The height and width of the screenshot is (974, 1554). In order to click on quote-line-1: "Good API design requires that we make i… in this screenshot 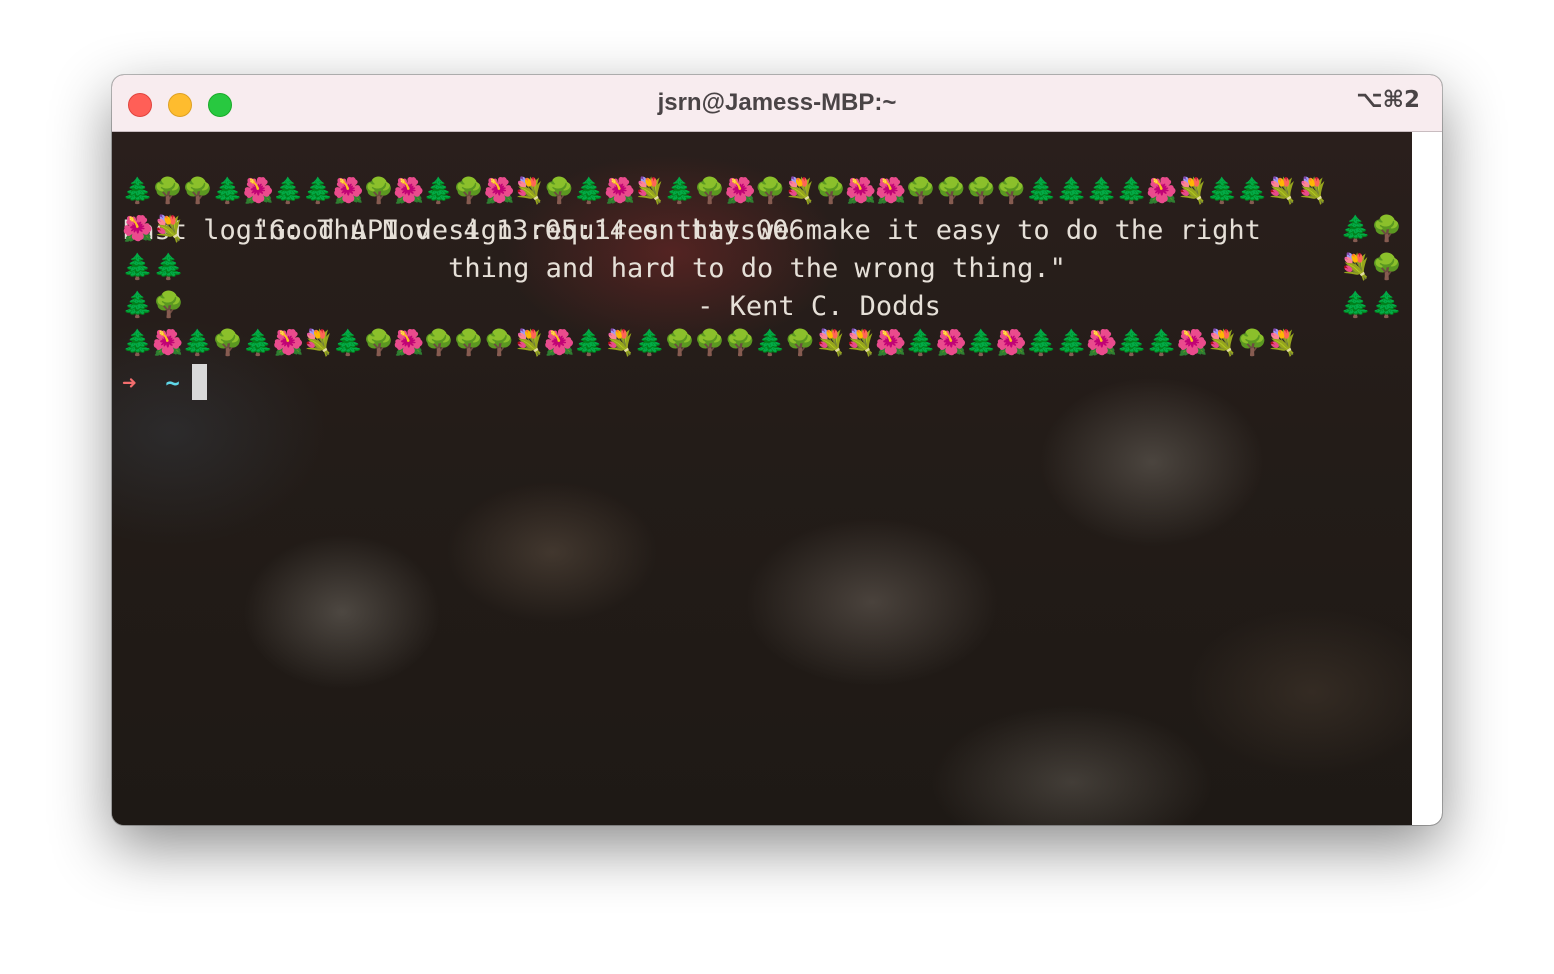, I will do `click(757, 230)`.